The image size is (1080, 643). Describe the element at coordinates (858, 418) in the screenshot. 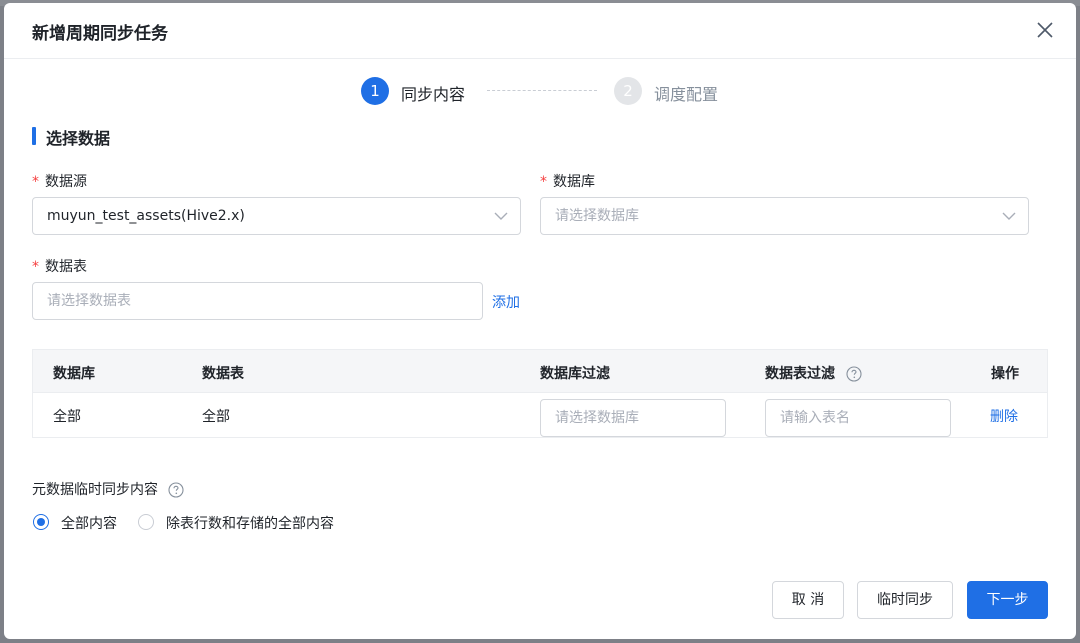

I see `table-filter-input: 请输入表名` at that location.